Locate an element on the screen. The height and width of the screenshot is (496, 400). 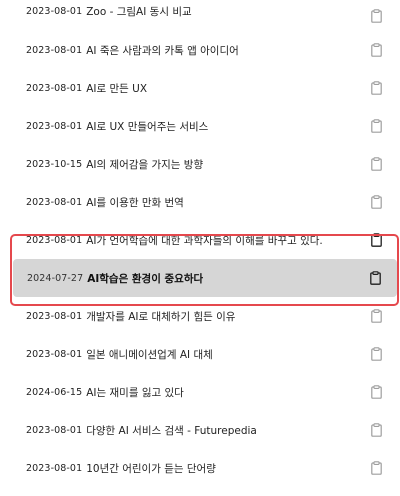
item-title: AI의 제어감을 가지는 방향 is located at coordinates (145, 164).